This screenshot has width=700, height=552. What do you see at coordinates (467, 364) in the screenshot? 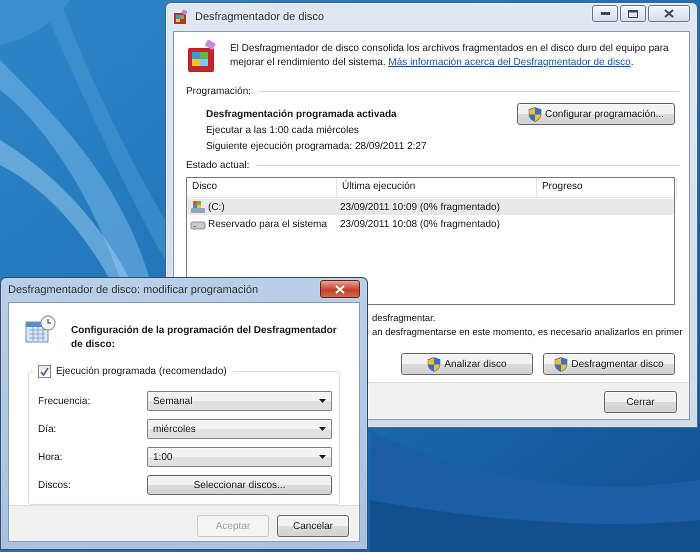
I see `action-button: Analizar disco` at bounding box center [467, 364].